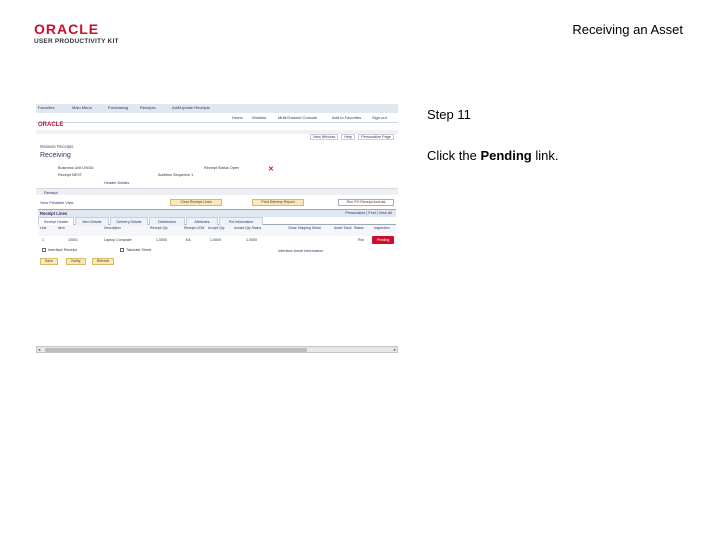  Describe the element at coordinates (176, 350) in the screenshot. I see `scroll-thumb` at that location.